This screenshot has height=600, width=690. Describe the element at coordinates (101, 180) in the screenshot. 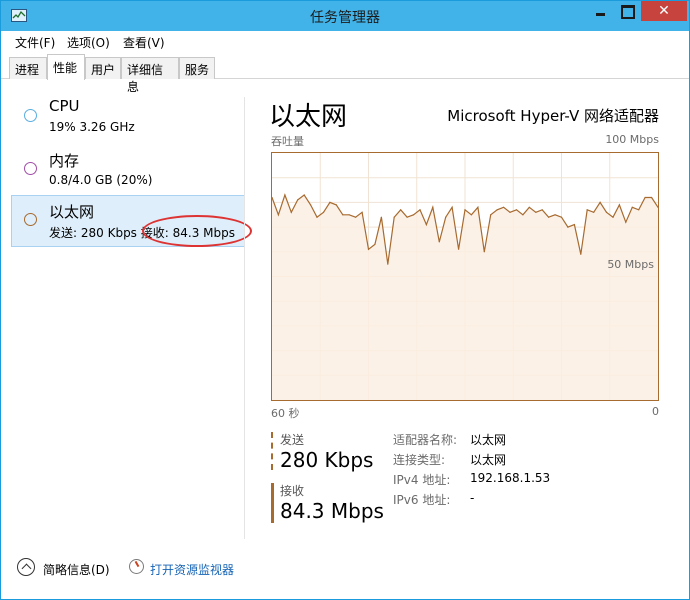

I see `resource-summary: 0.8/4.0 GB (20%)` at that location.